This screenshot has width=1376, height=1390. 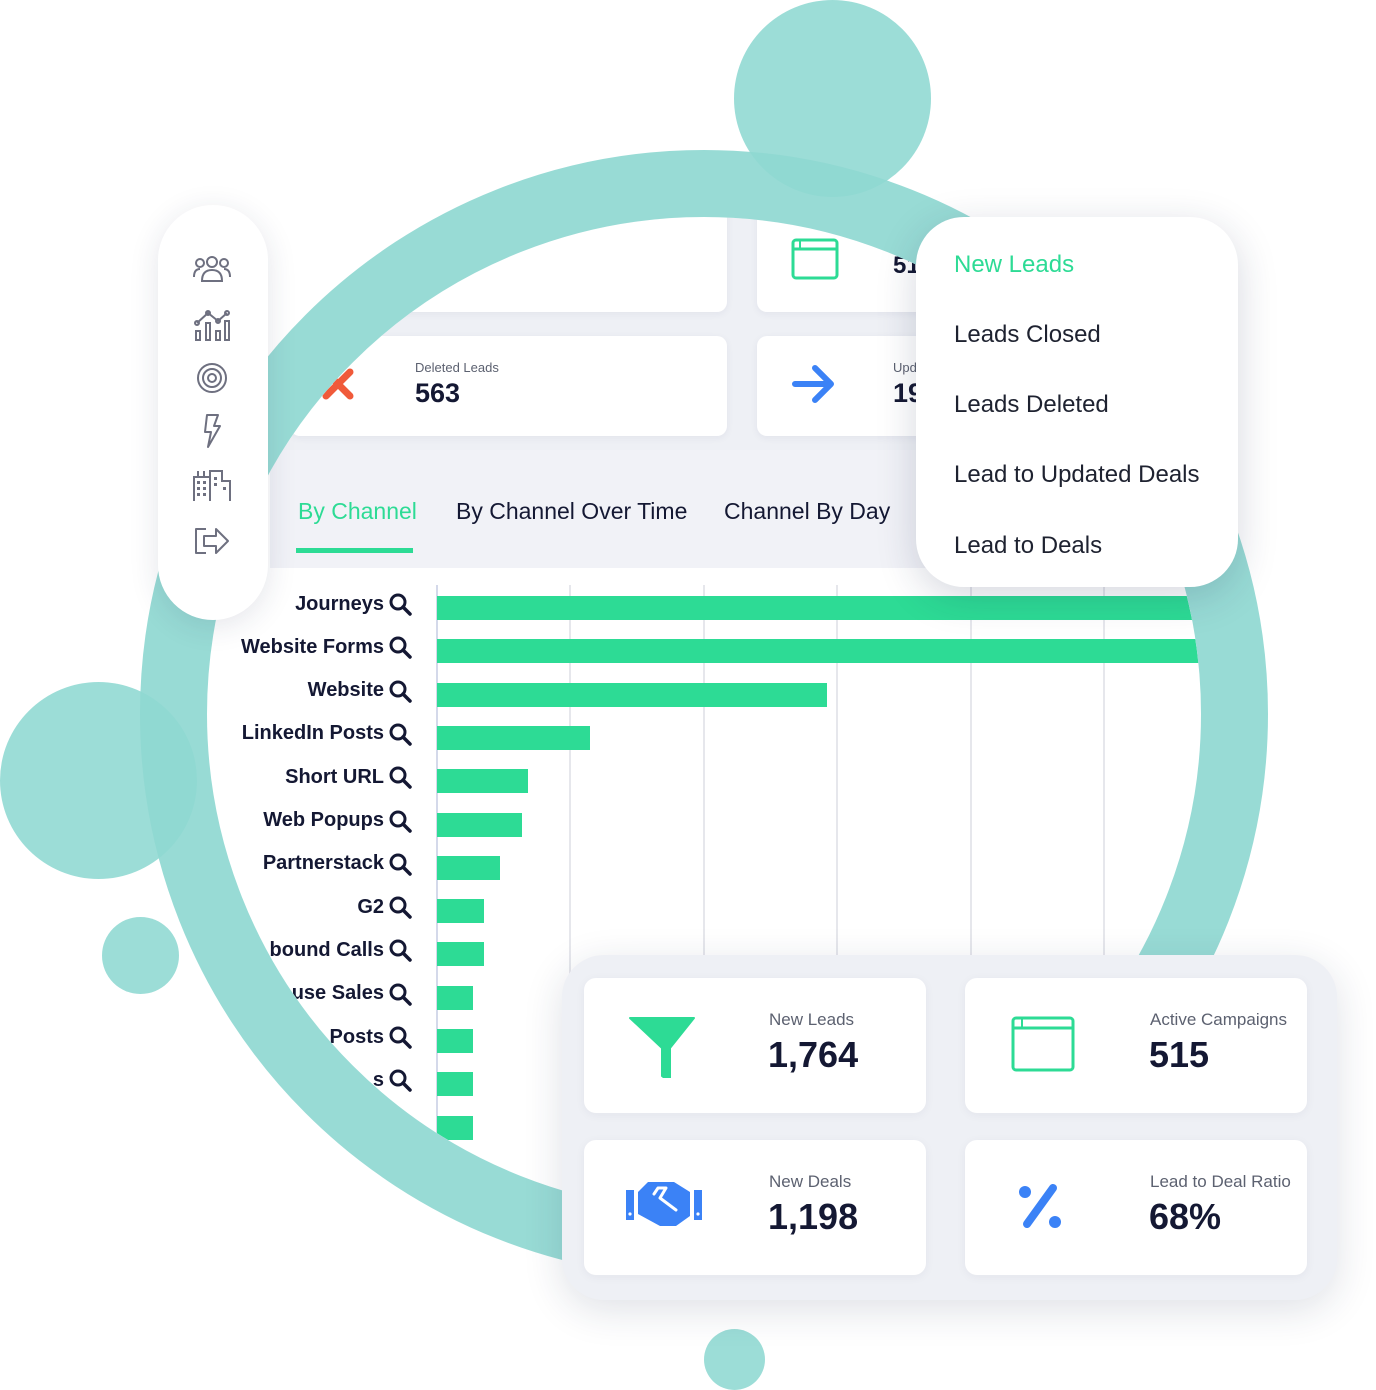 I want to click on menu-item-leads-closed: Leads Closed, so click(x=1027, y=335).